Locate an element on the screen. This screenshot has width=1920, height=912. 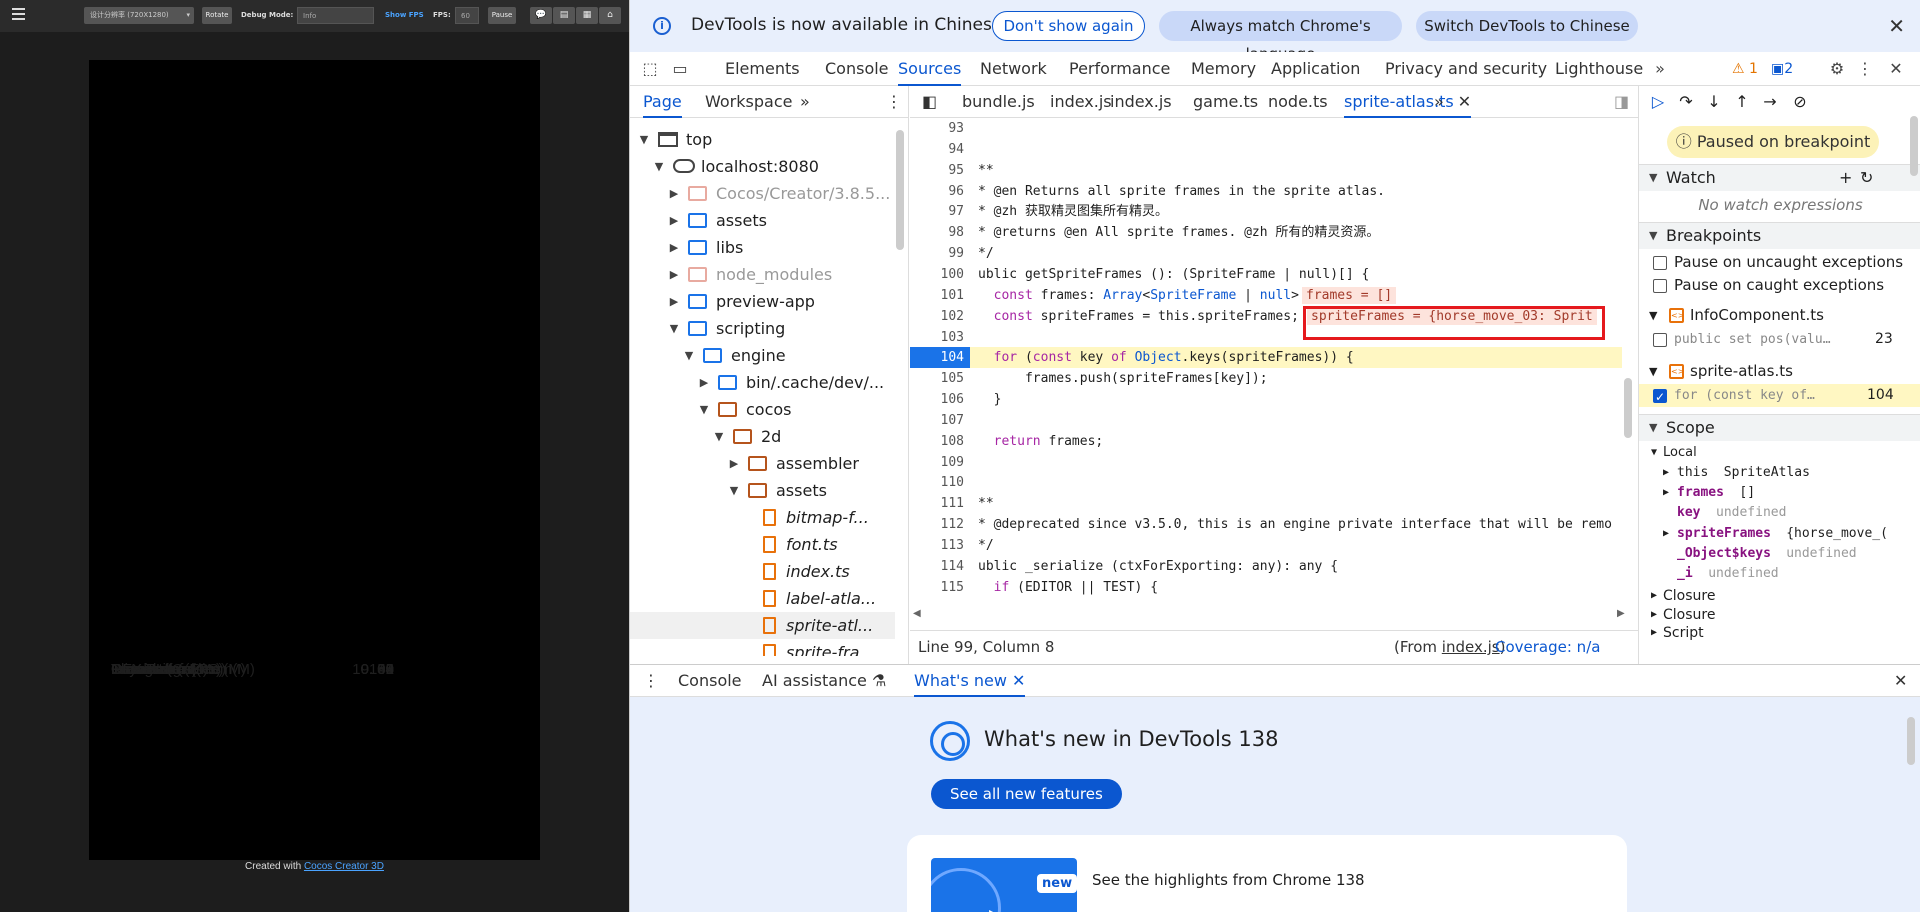
line-number: 107 is located at coordinates (937, 420).